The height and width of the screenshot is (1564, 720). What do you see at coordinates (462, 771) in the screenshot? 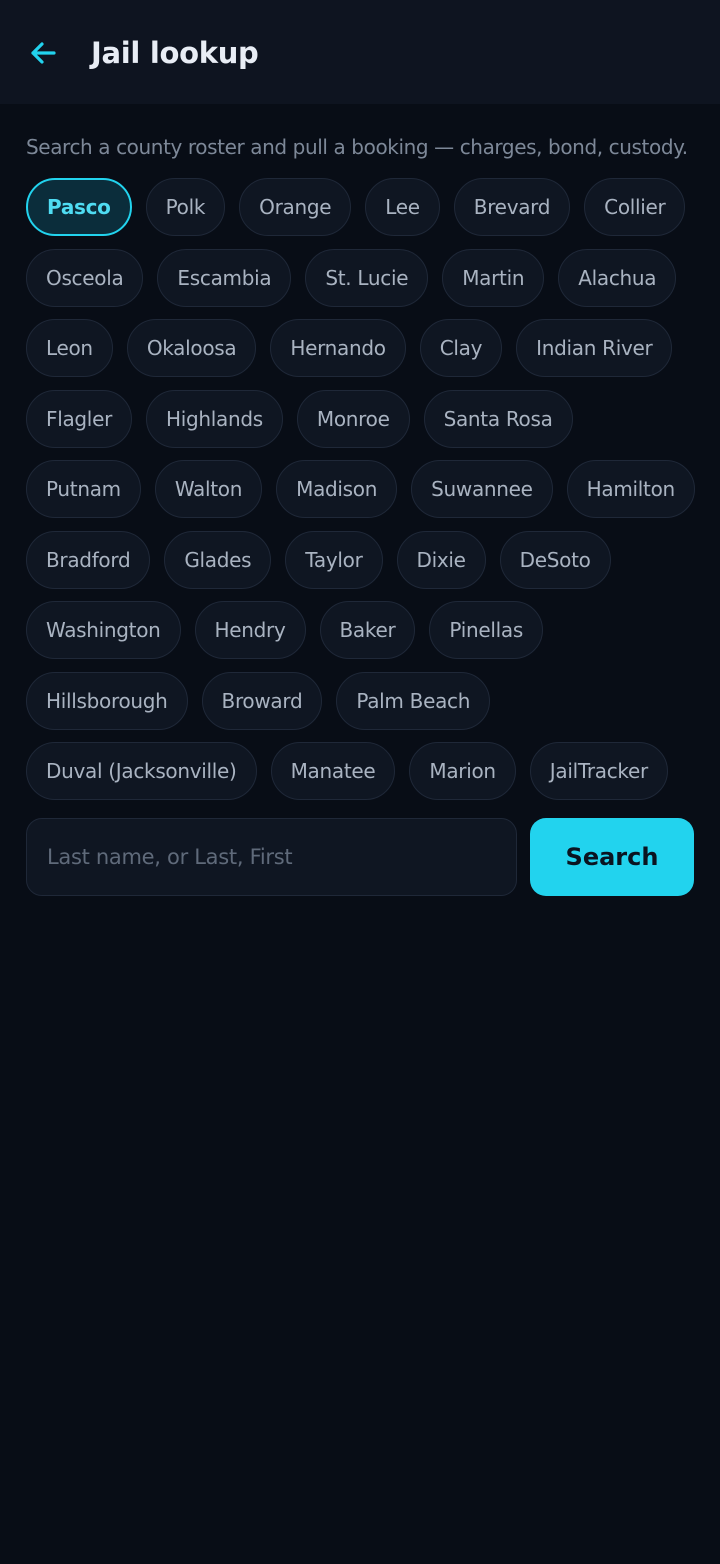
I see `county-chip-marion: Marion` at bounding box center [462, 771].